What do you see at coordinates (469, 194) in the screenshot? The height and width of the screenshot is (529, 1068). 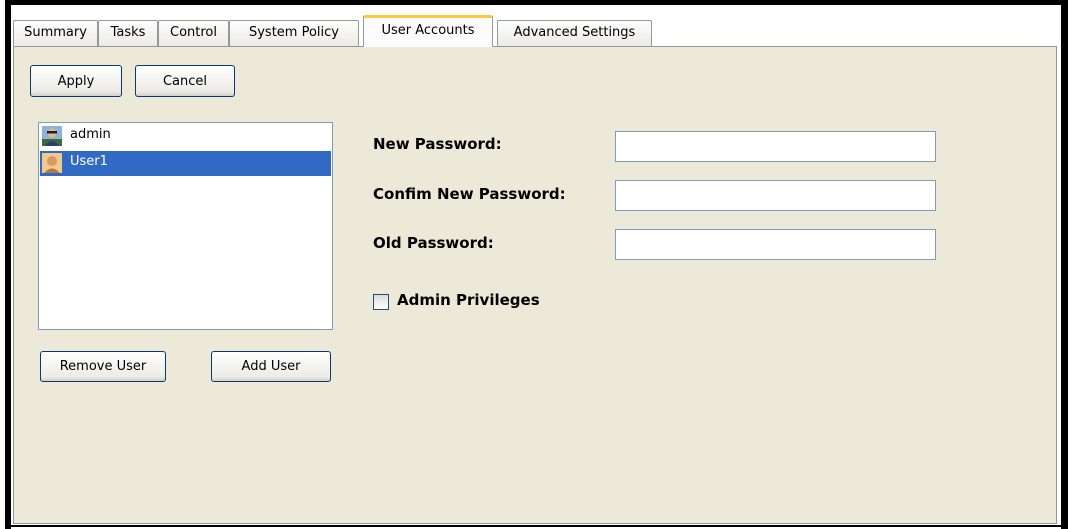 I see `confirm-password-label: Confim New Password:` at bounding box center [469, 194].